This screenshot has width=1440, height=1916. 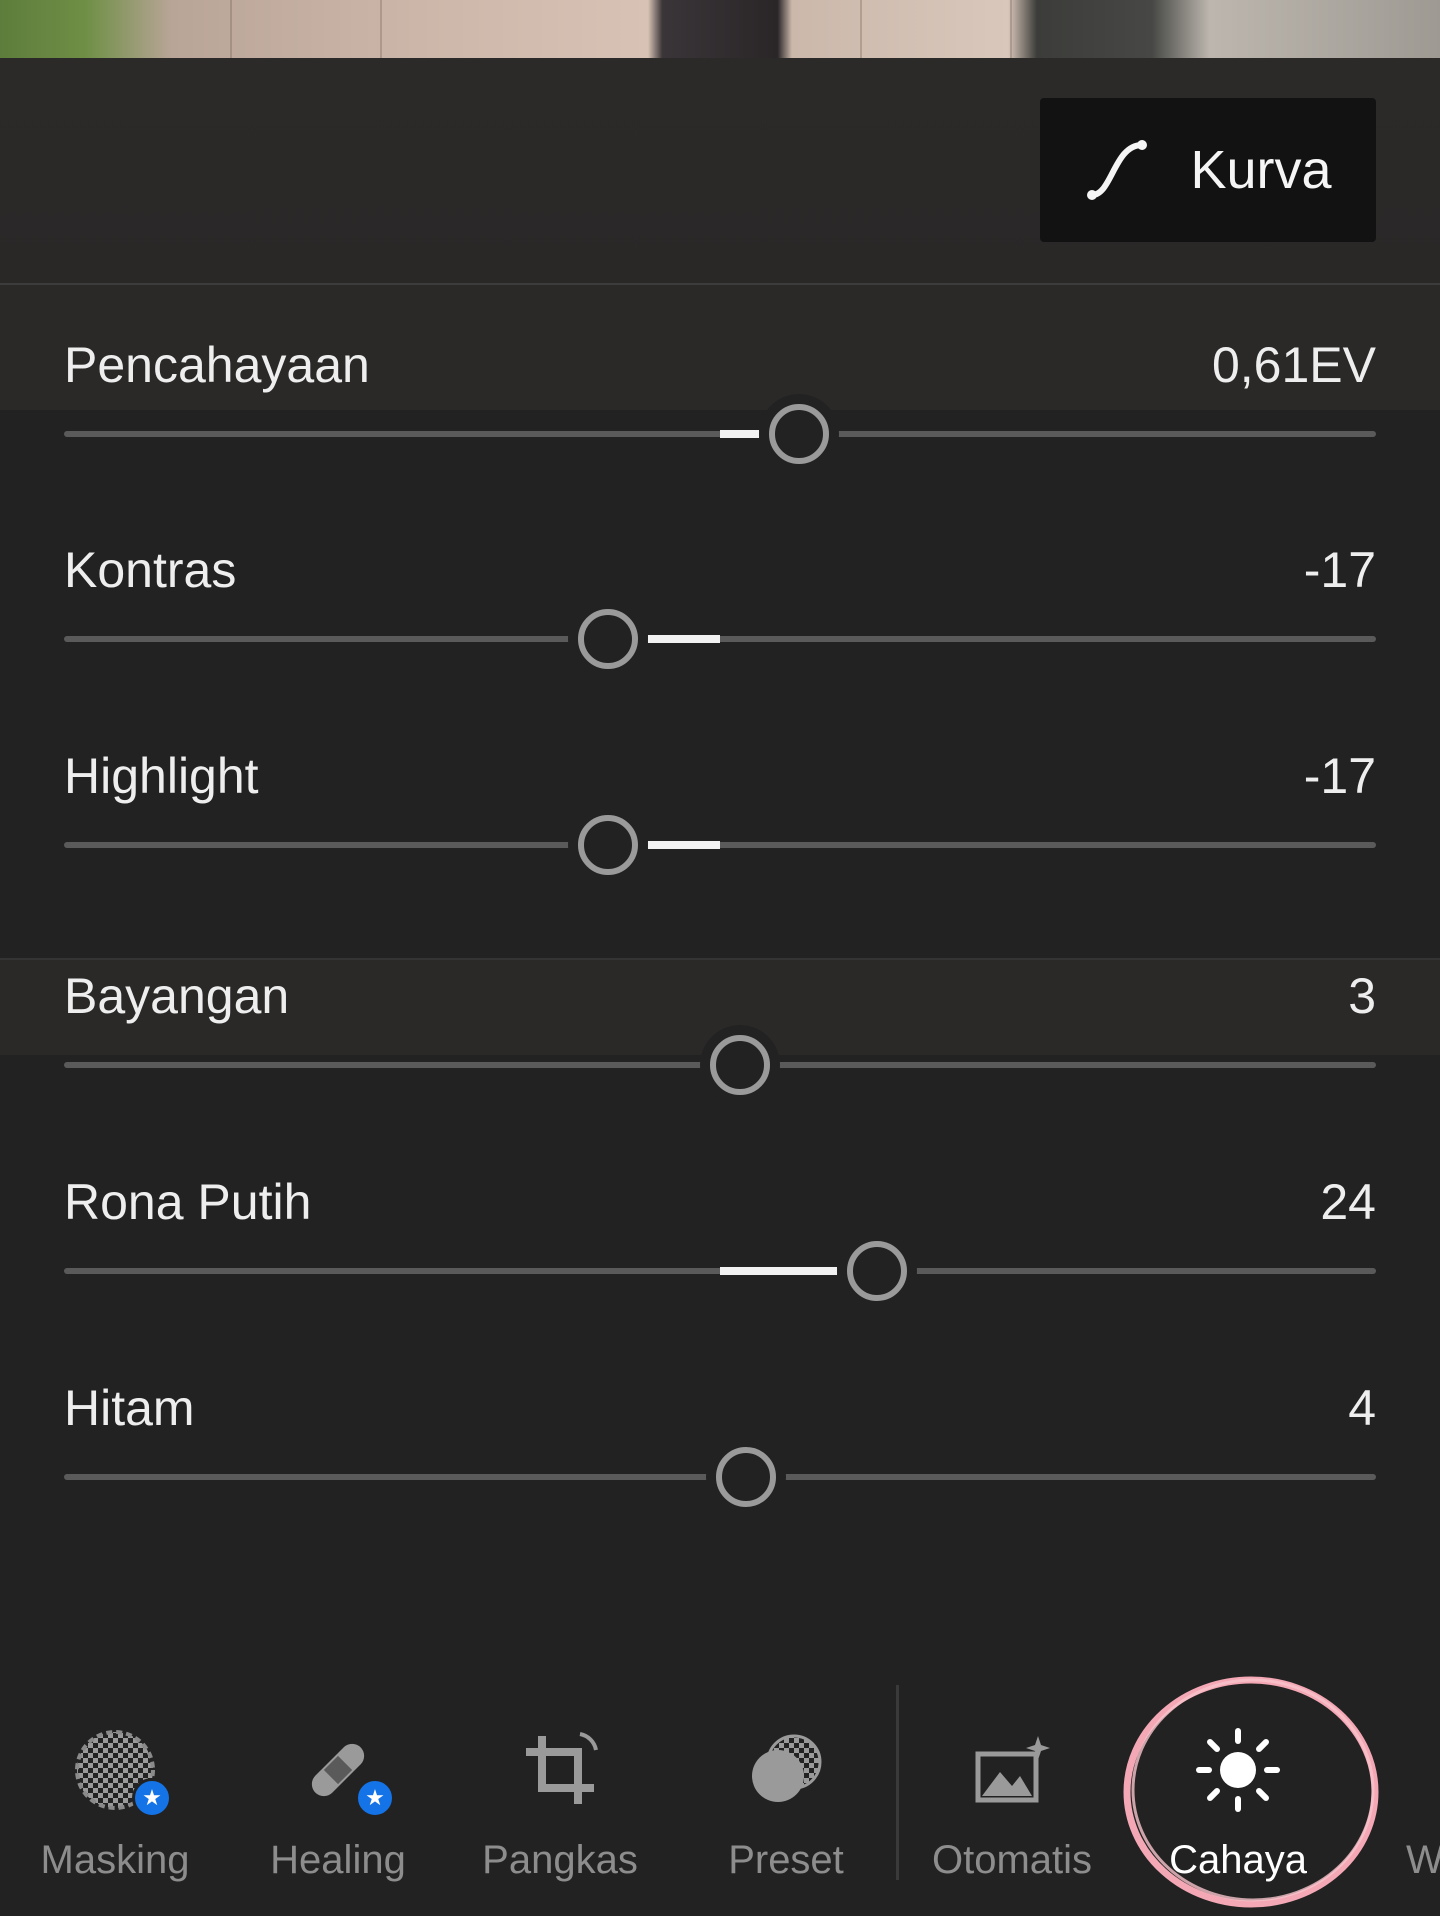 I want to click on tool-label: Otomatis, so click(x=1012, y=1860).